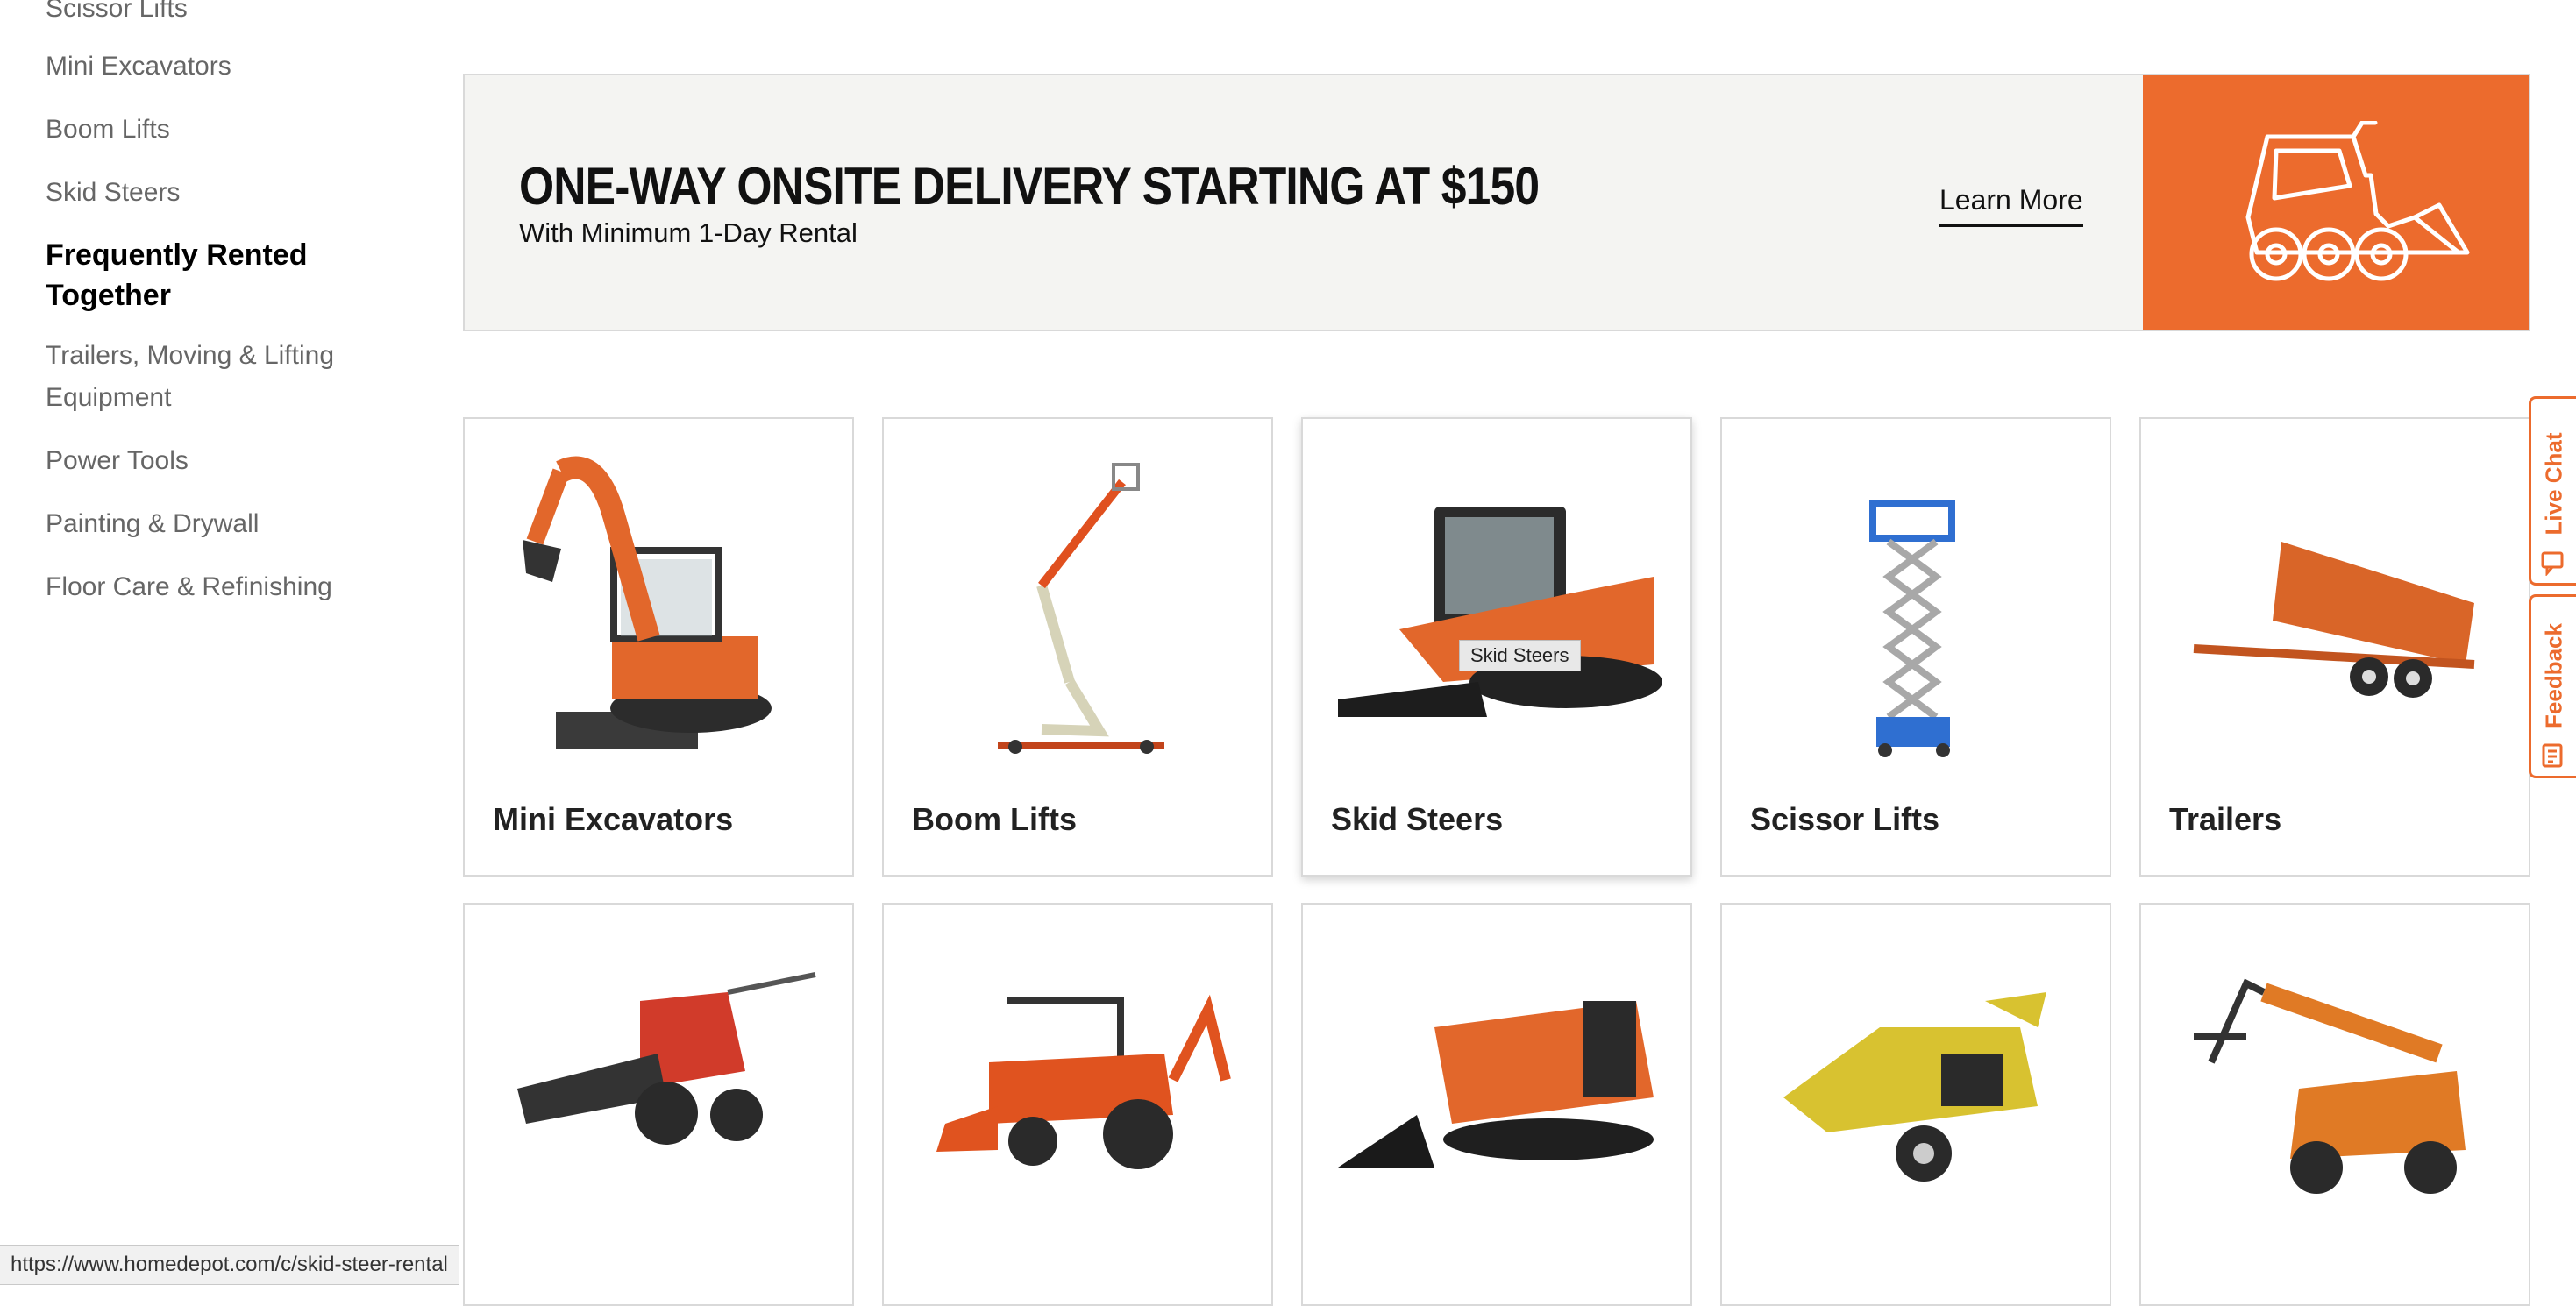 Image resolution: width=2576 pixels, height=1306 pixels. I want to click on sidebar-heading: Frequently Rented Together, so click(177, 275).